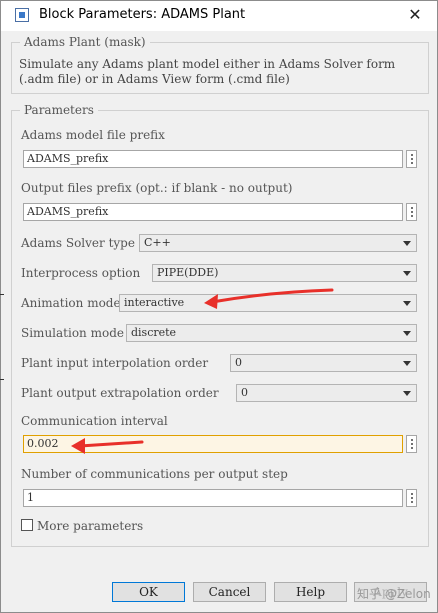 This screenshot has width=438, height=613. What do you see at coordinates (229, 592) in the screenshot?
I see `cancel-button: Cancel` at bounding box center [229, 592].